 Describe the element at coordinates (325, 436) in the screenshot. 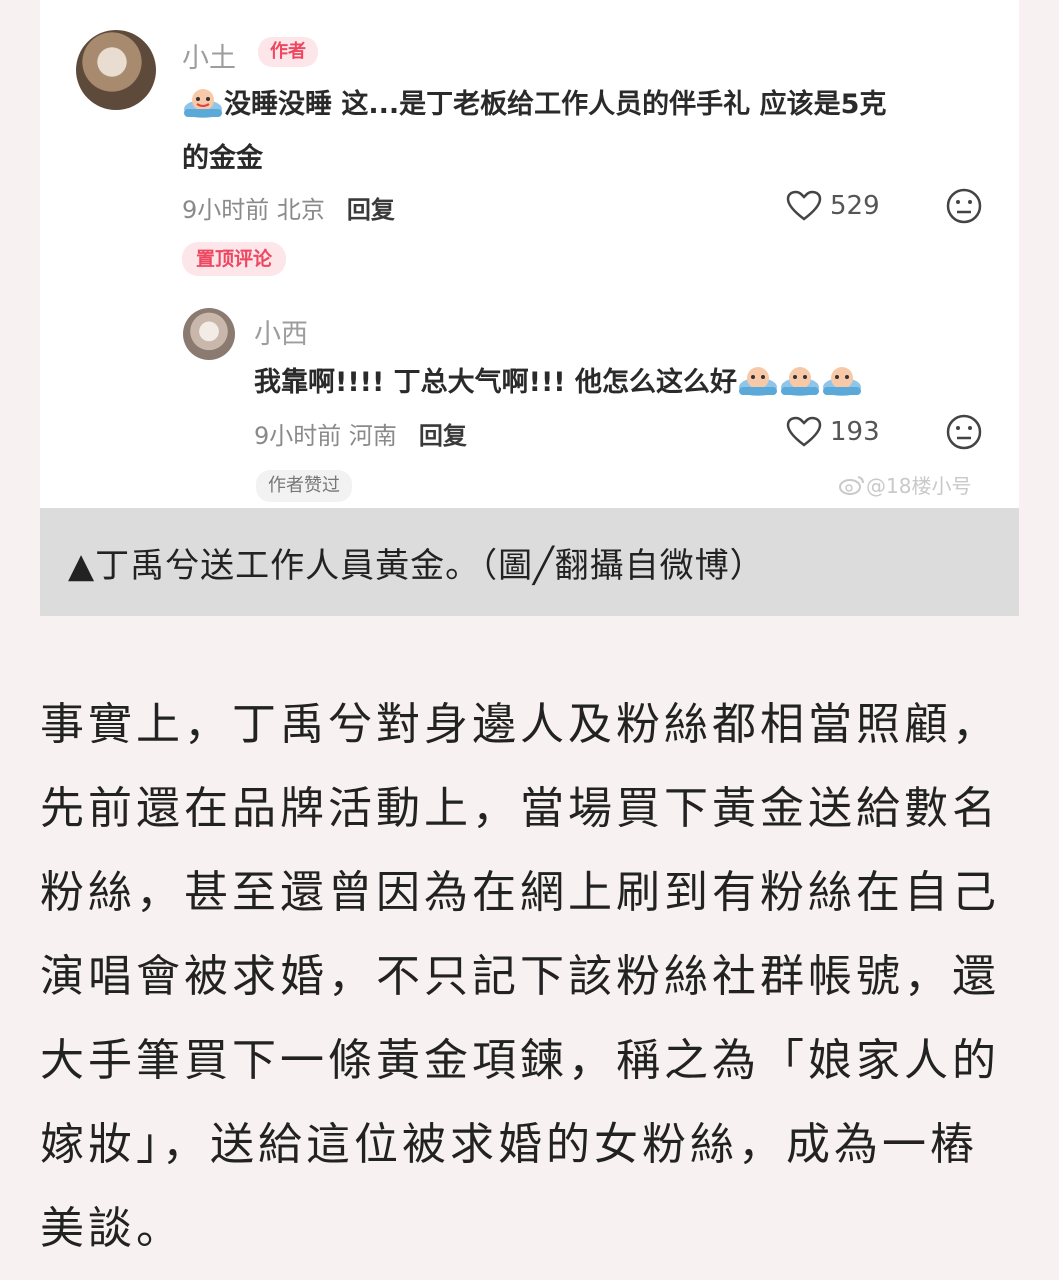

I see `reply-time-location: 9小时前 河南` at that location.